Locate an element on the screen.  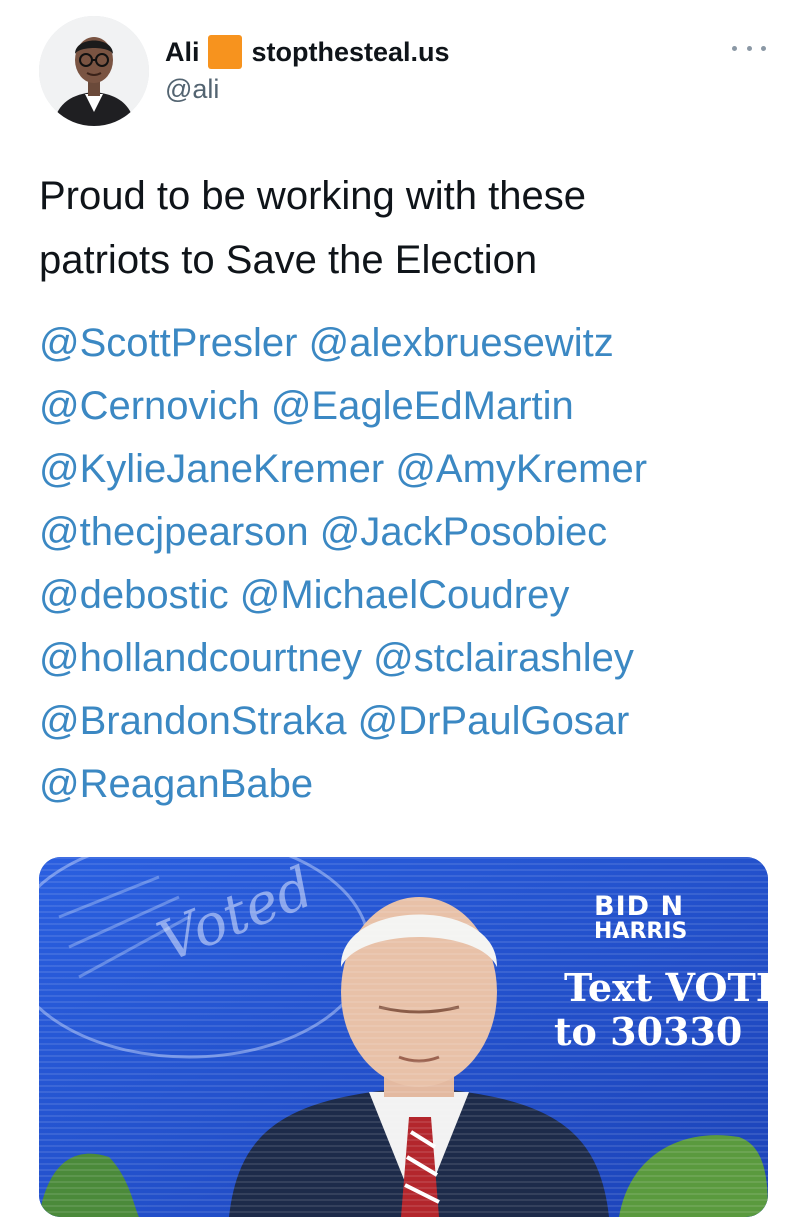
mention-link: @hollandcourtney is located at coordinates (200, 658).